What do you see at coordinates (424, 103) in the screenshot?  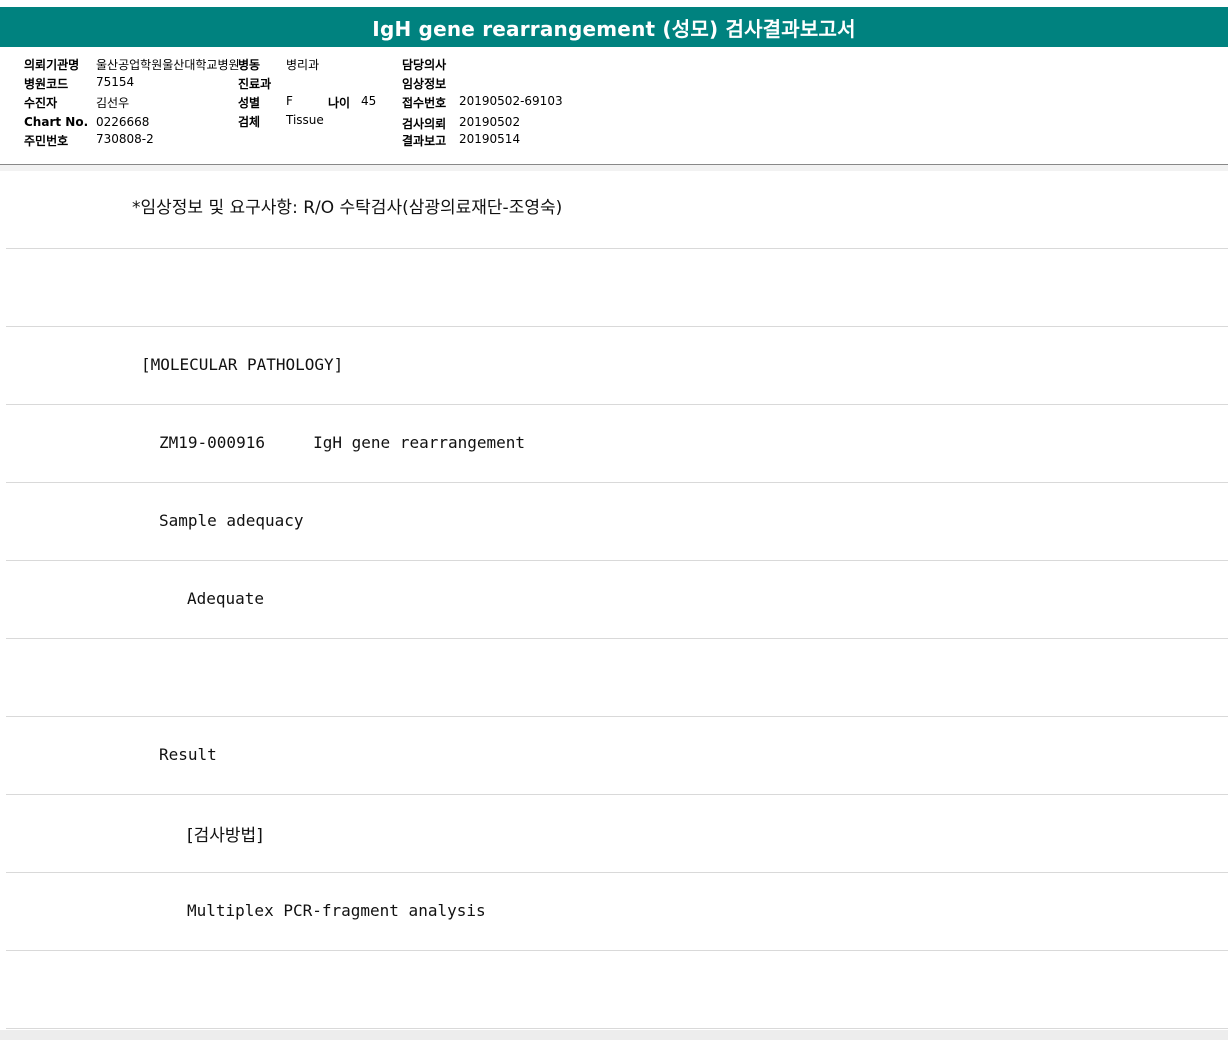 I see `reception-label: 접수번호` at bounding box center [424, 103].